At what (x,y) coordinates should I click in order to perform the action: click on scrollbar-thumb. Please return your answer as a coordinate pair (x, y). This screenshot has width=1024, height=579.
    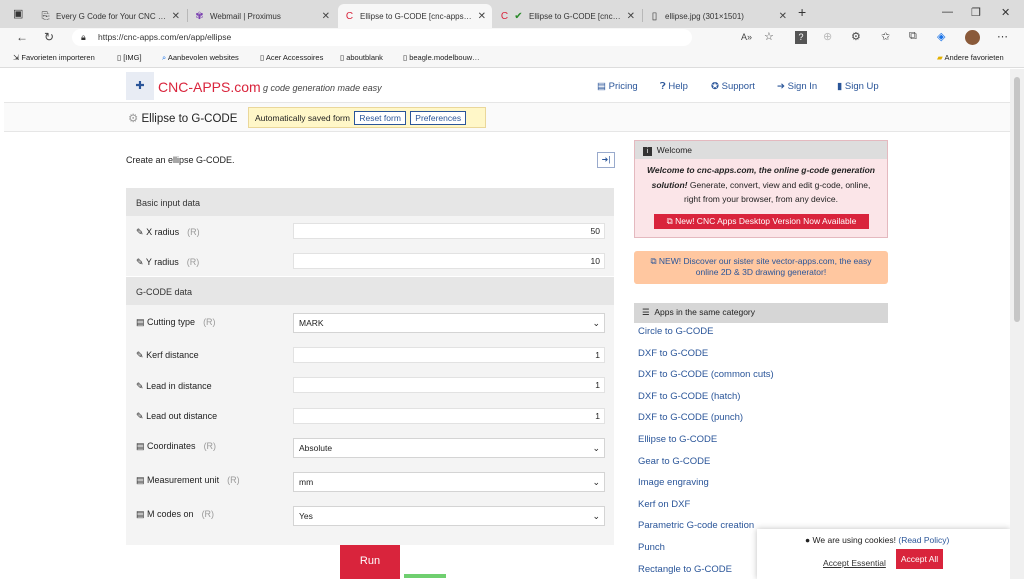
    Looking at the image, I should click on (1017, 199).